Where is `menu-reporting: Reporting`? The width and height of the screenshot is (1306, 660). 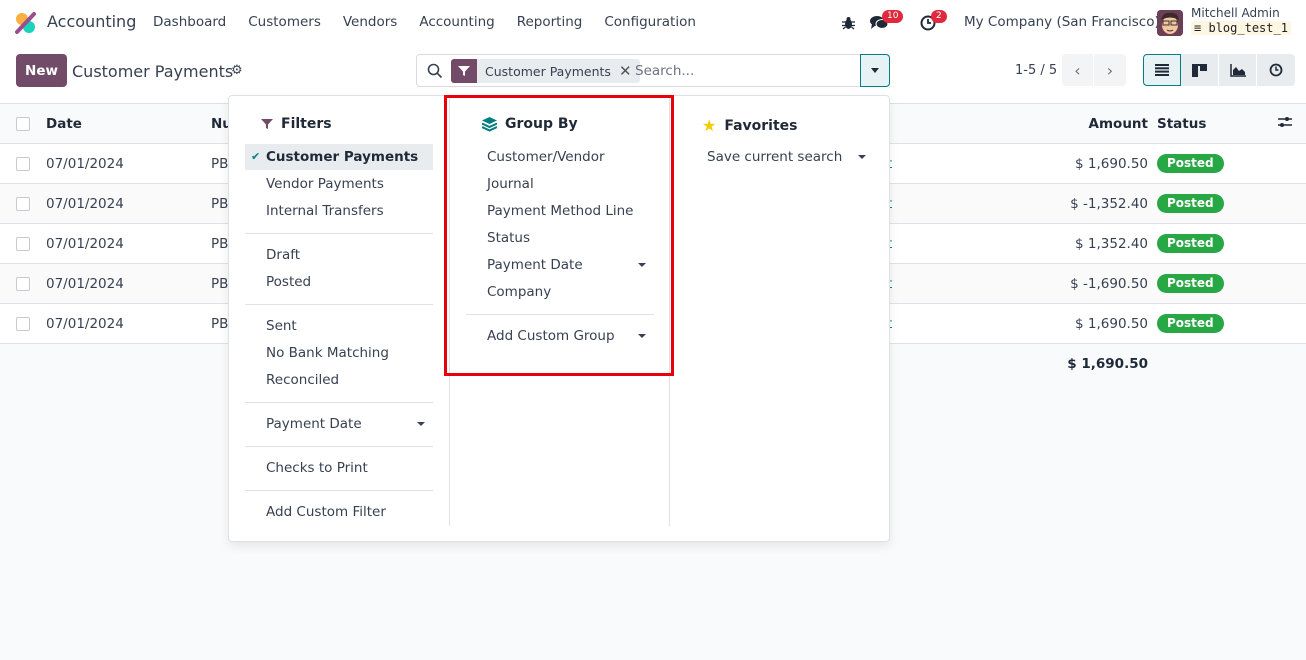 menu-reporting: Reporting is located at coordinates (550, 22).